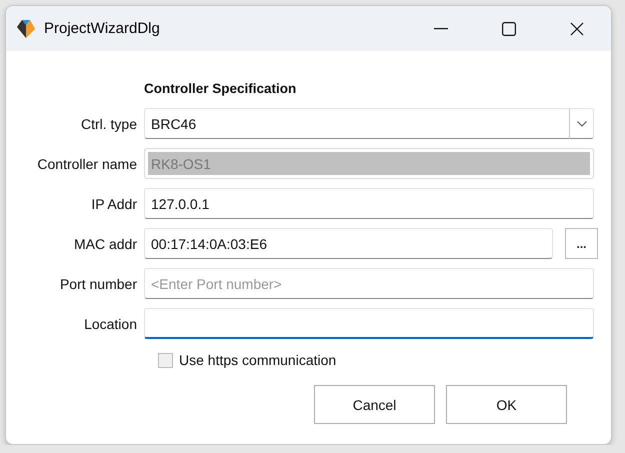 This screenshot has height=453, width=625. I want to click on dropdown-button, so click(581, 123).